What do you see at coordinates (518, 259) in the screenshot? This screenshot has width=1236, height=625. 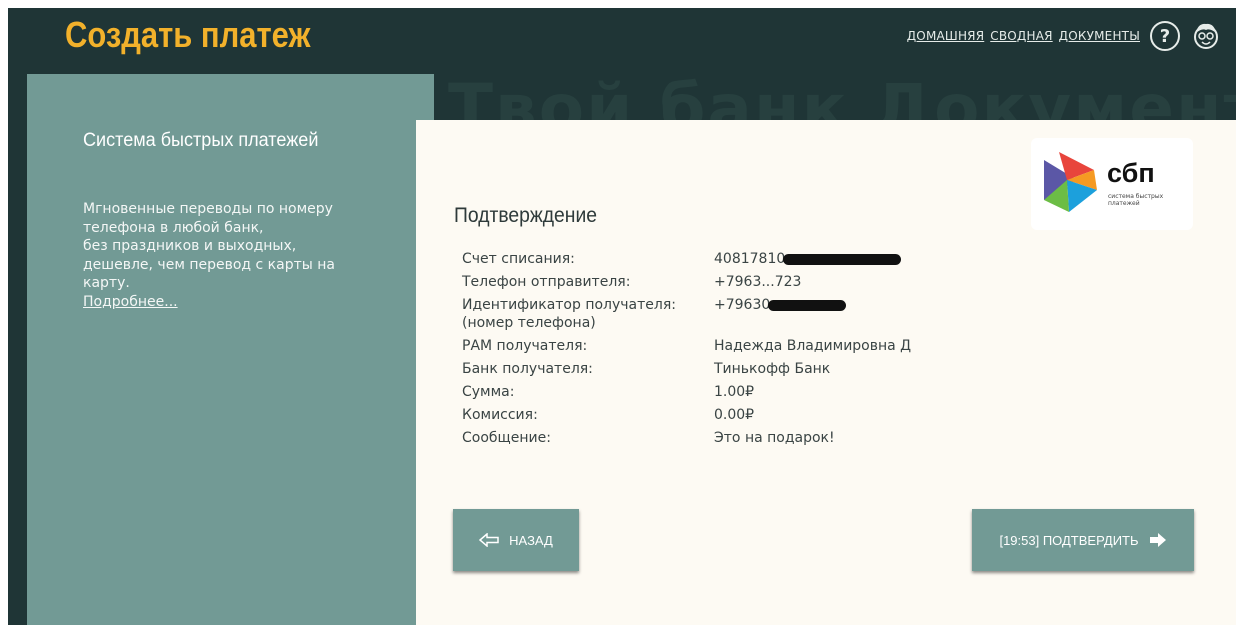 I see `detail-label: Счет списания:` at bounding box center [518, 259].